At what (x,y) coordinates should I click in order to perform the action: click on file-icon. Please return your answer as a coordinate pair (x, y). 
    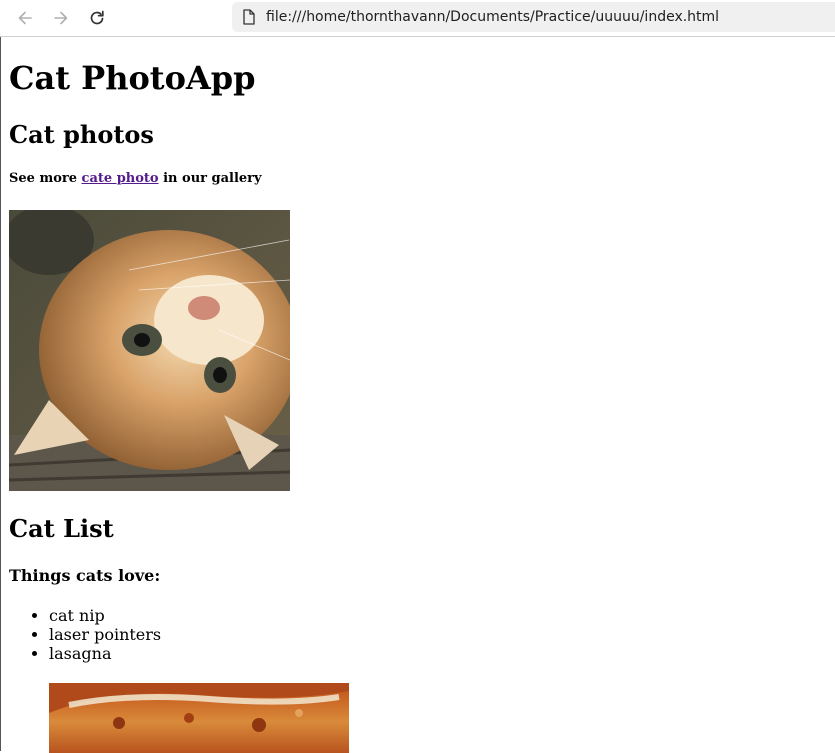
    Looking at the image, I should click on (249, 17).